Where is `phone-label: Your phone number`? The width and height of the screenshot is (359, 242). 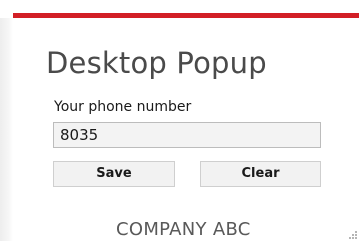 phone-label: Your phone number is located at coordinates (123, 107).